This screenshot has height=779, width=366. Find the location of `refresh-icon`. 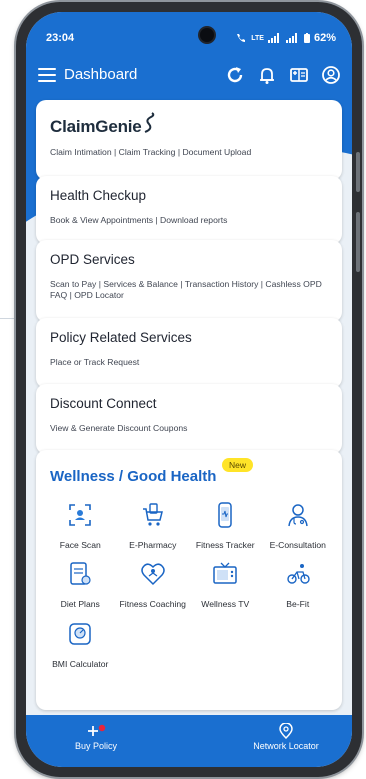

refresh-icon is located at coordinates (235, 75).